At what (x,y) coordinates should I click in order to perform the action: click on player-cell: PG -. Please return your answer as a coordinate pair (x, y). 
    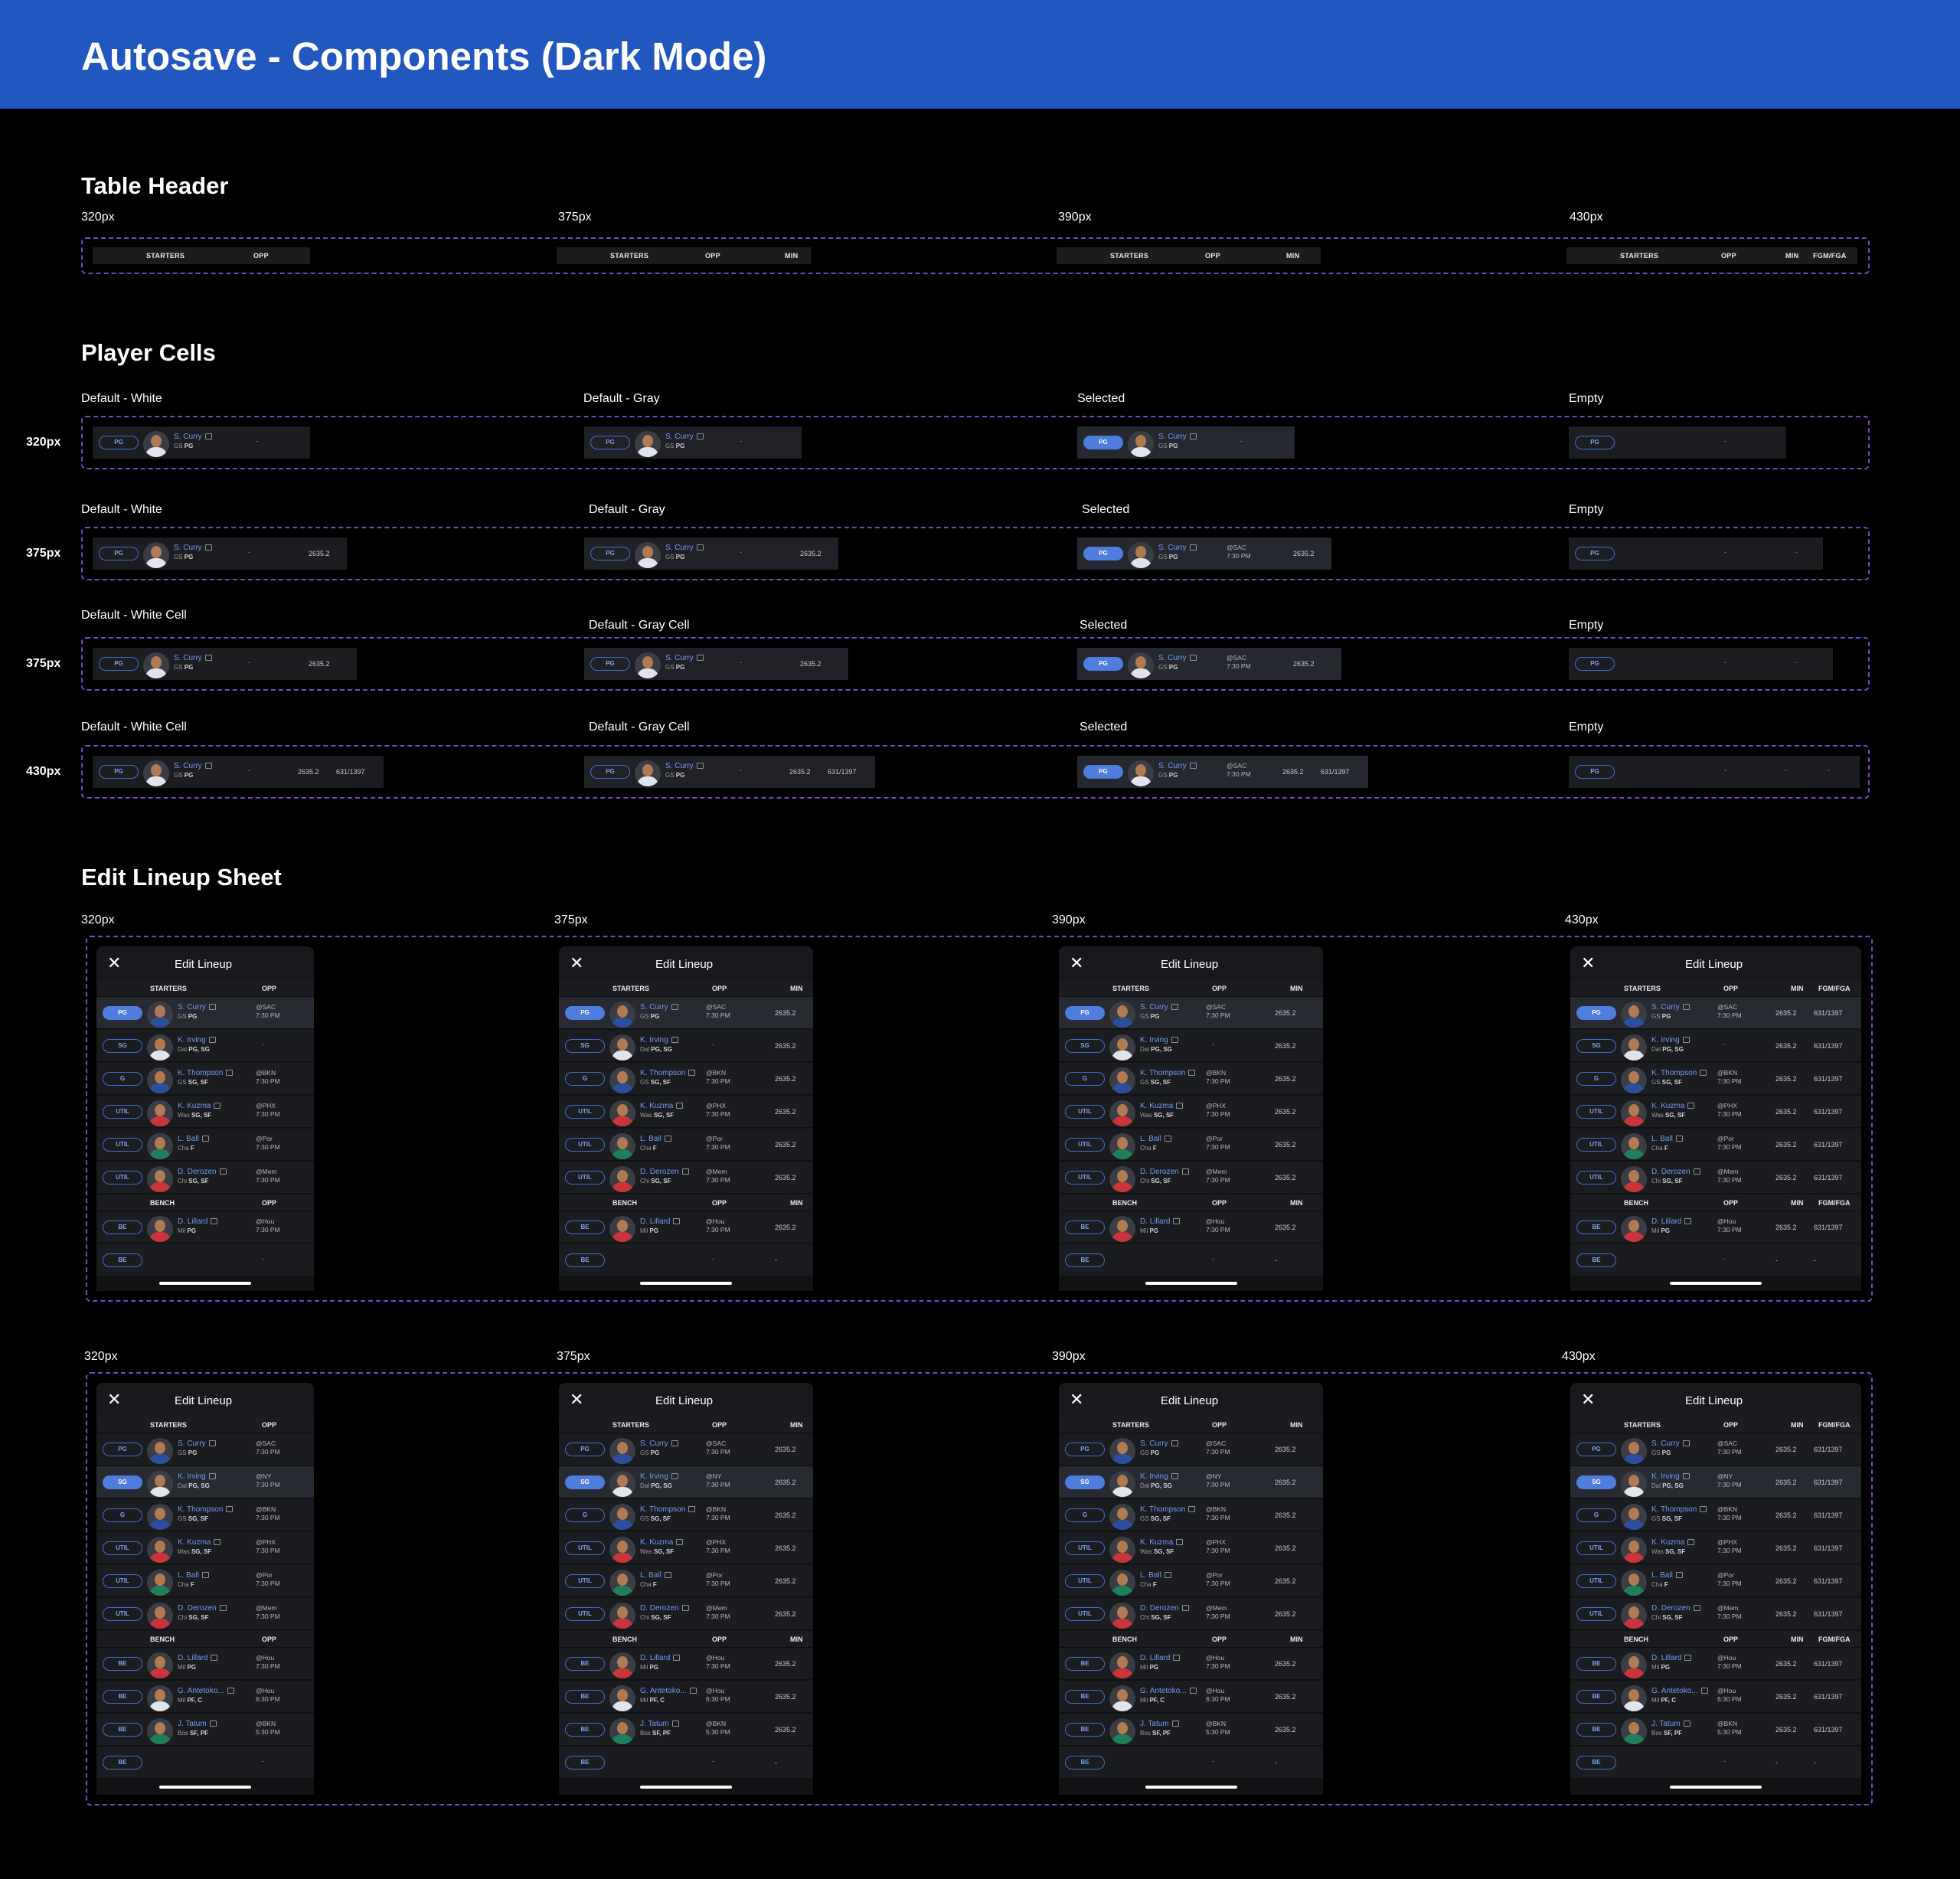
    Looking at the image, I should click on (1677, 442).